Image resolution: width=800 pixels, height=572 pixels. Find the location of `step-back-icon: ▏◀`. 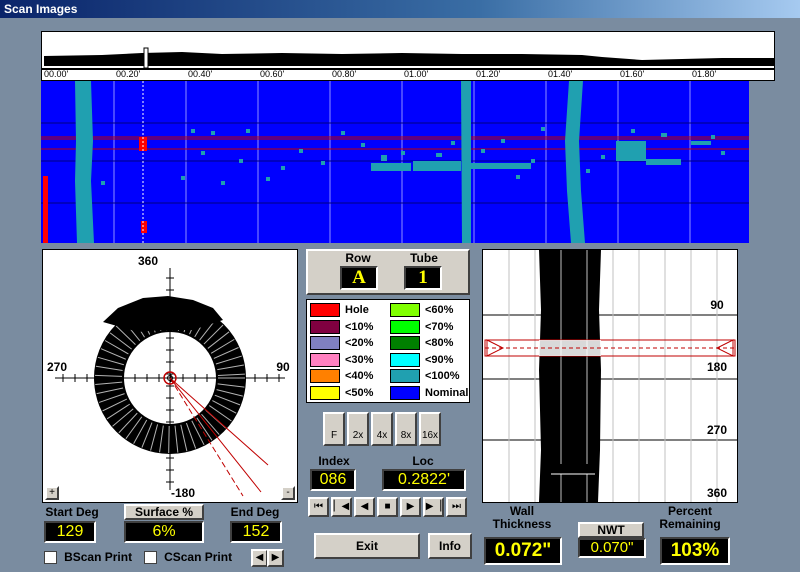

step-back-icon: ▏◀ is located at coordinates (341, 506).